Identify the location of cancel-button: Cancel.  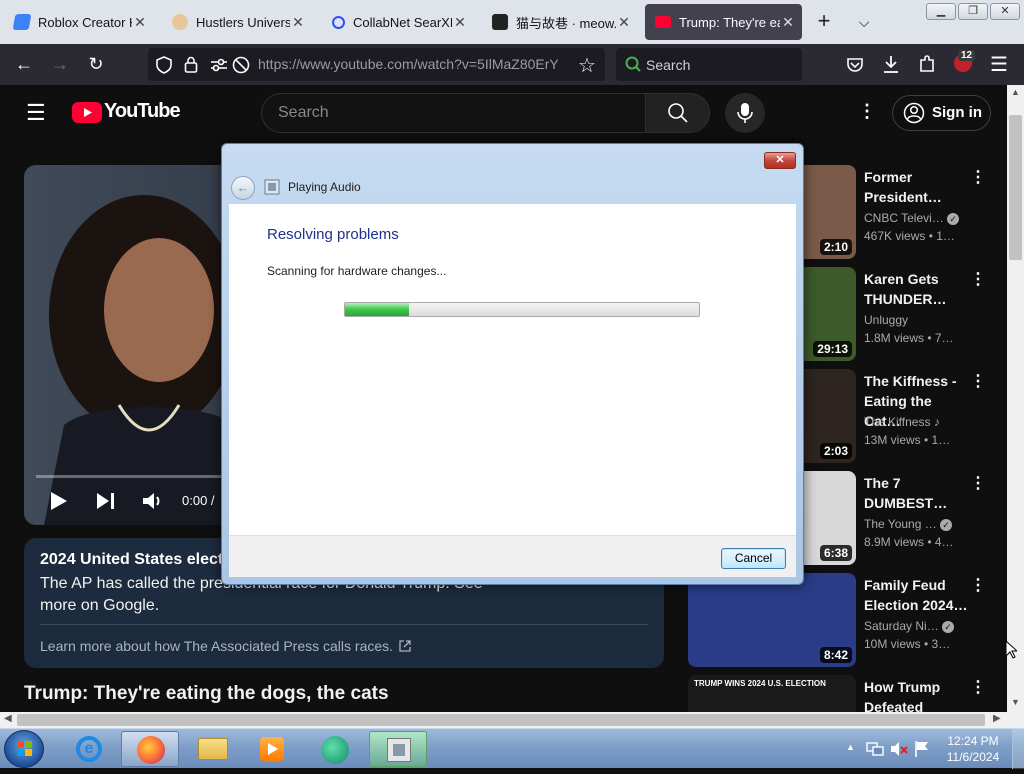
(753, 558).